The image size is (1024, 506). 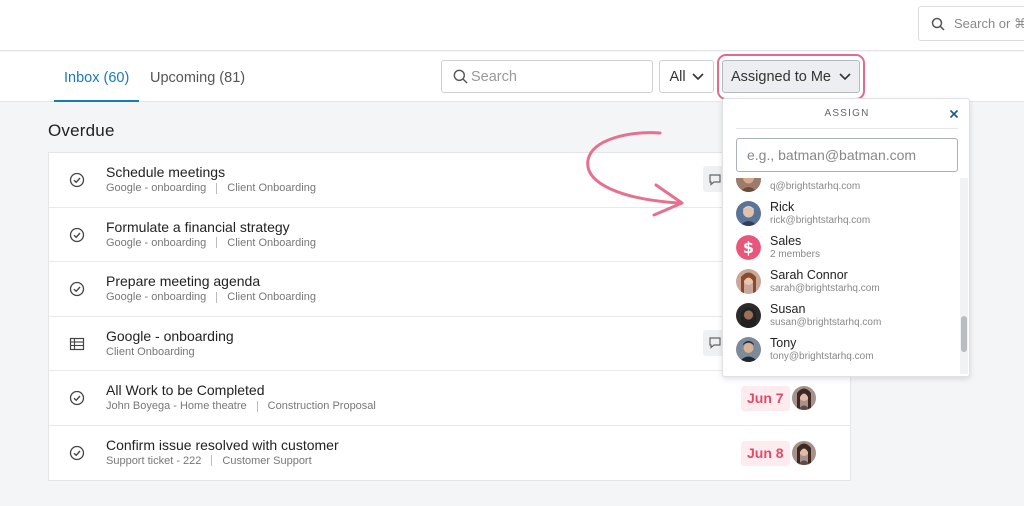 I want to click on assignee-email-input: e.g., batman@batman.com, so click(x=847, y=155).